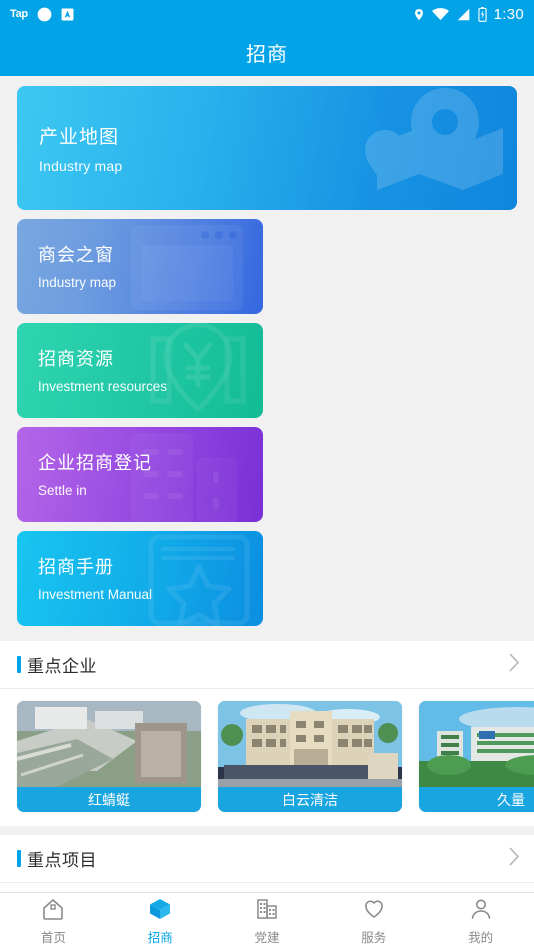  I want to click on grid-card-settle-in: 企业招商登记 Settle in, so click(140, 474).